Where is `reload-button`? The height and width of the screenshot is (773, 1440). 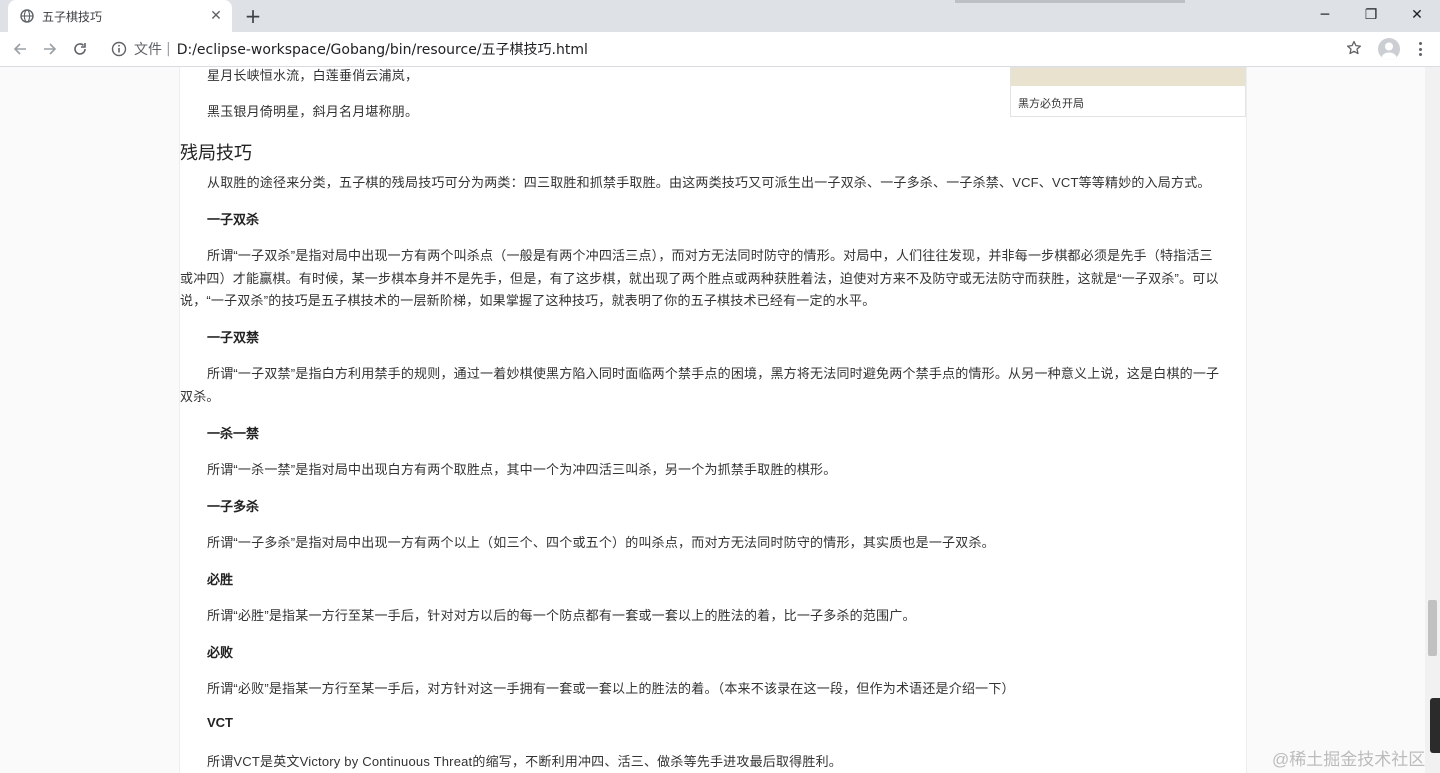 reload-button is located at coordinates (80, 49).